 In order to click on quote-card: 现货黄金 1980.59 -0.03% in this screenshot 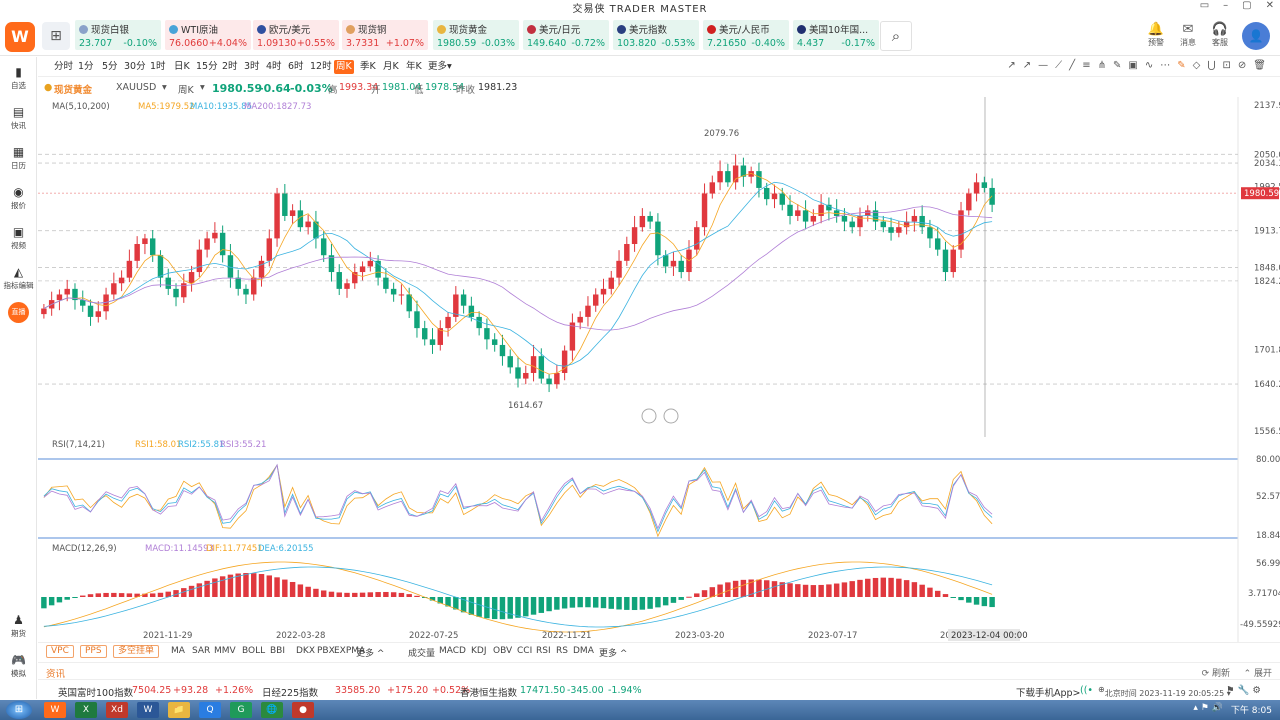, I will do `click(476, 35)`.